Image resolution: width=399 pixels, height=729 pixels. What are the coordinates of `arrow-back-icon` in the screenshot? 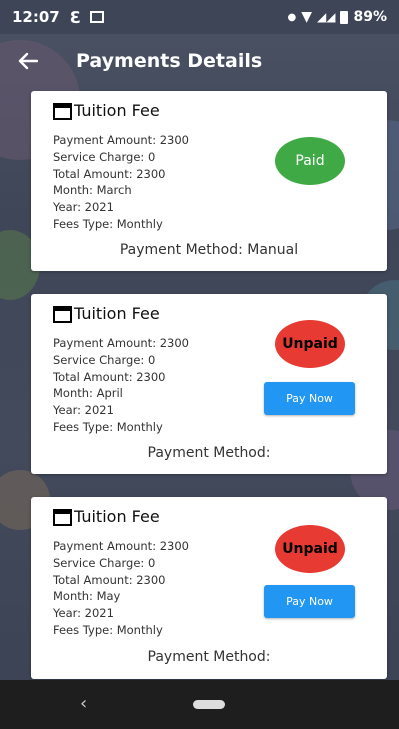 It's located at (28, 61).